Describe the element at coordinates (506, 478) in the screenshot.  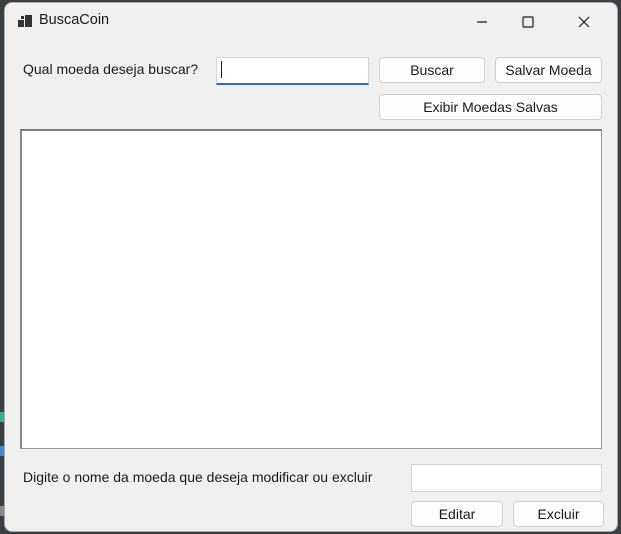
I see `modify-input` at that location.